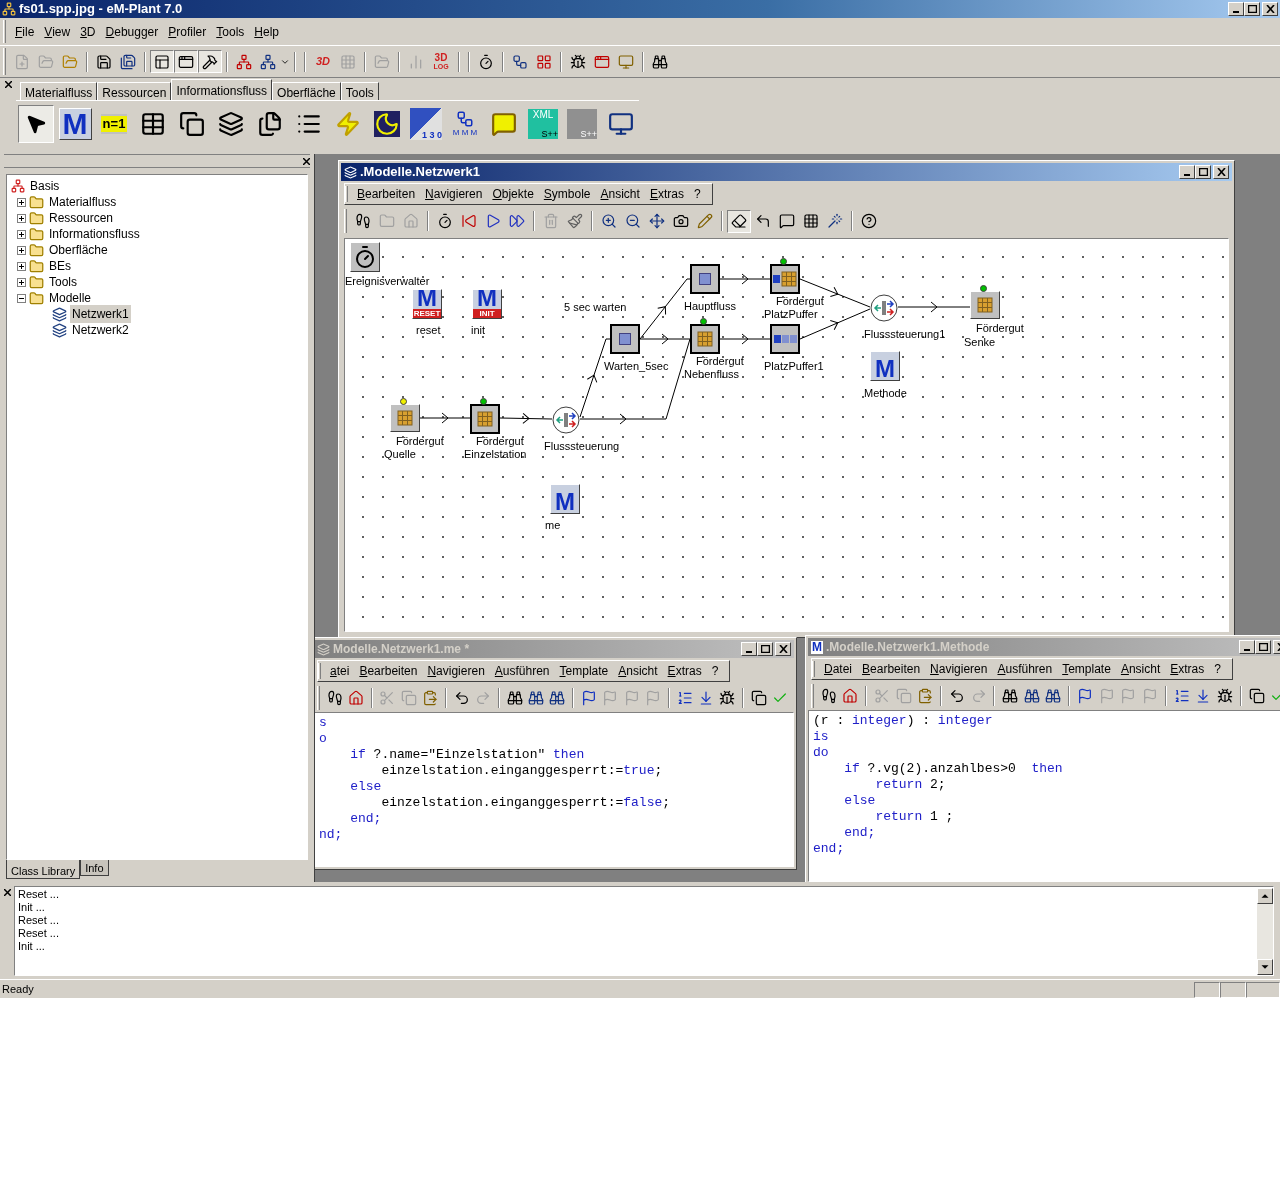  Describe the element at coordinates (100, 330) in the screenshot. I see `tree-item: Netzwerk2` at that location.